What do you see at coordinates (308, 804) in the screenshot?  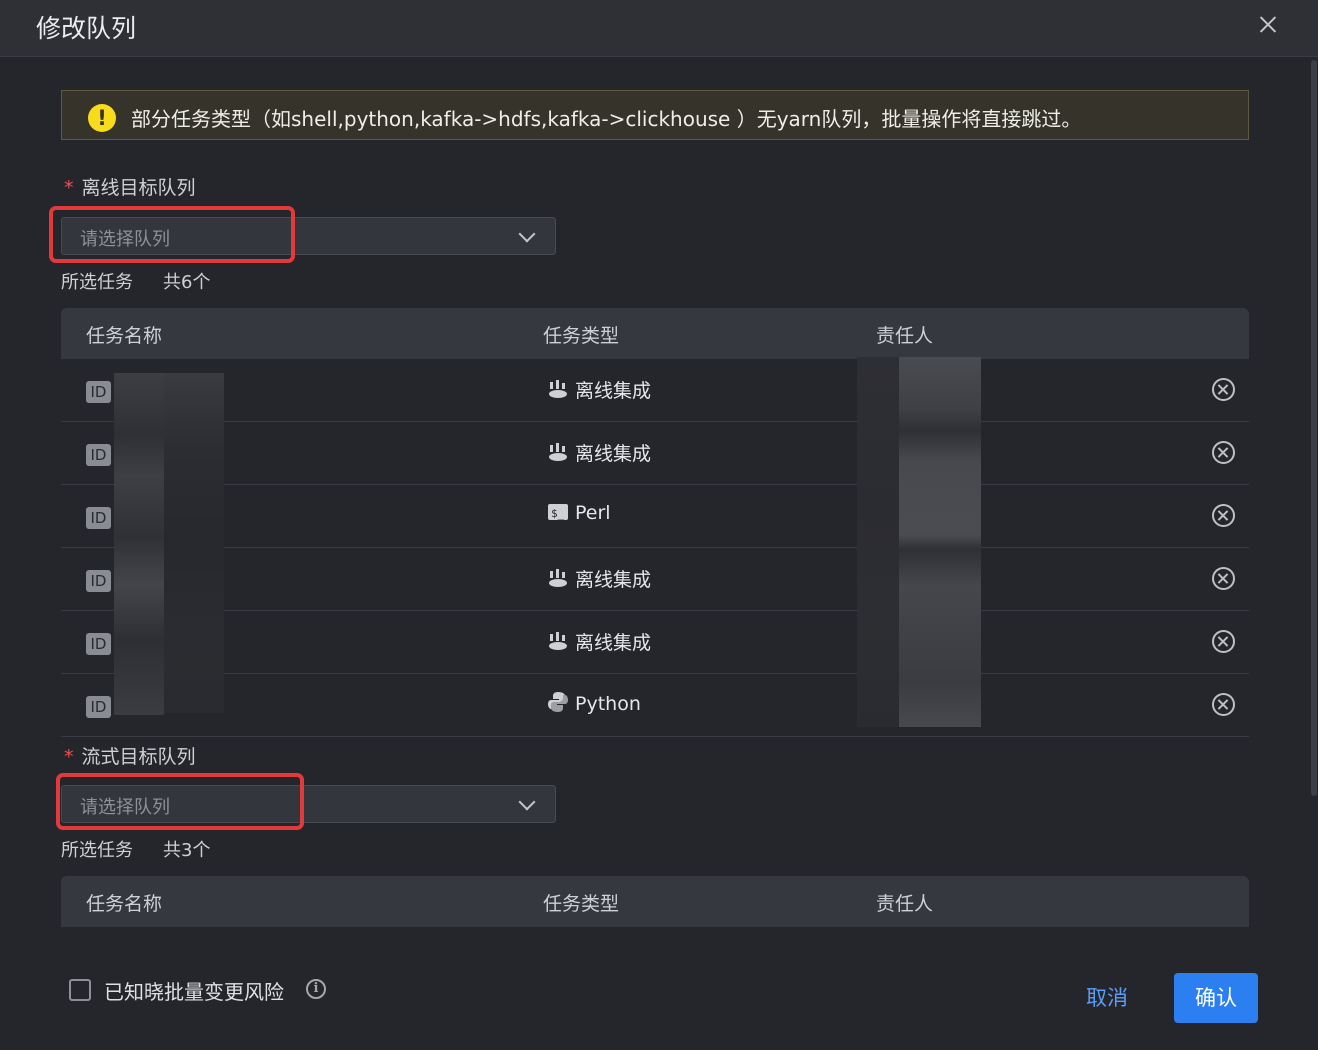 I see `streaming-queue-select: 请选择队列` at bounding box center [308, 804].